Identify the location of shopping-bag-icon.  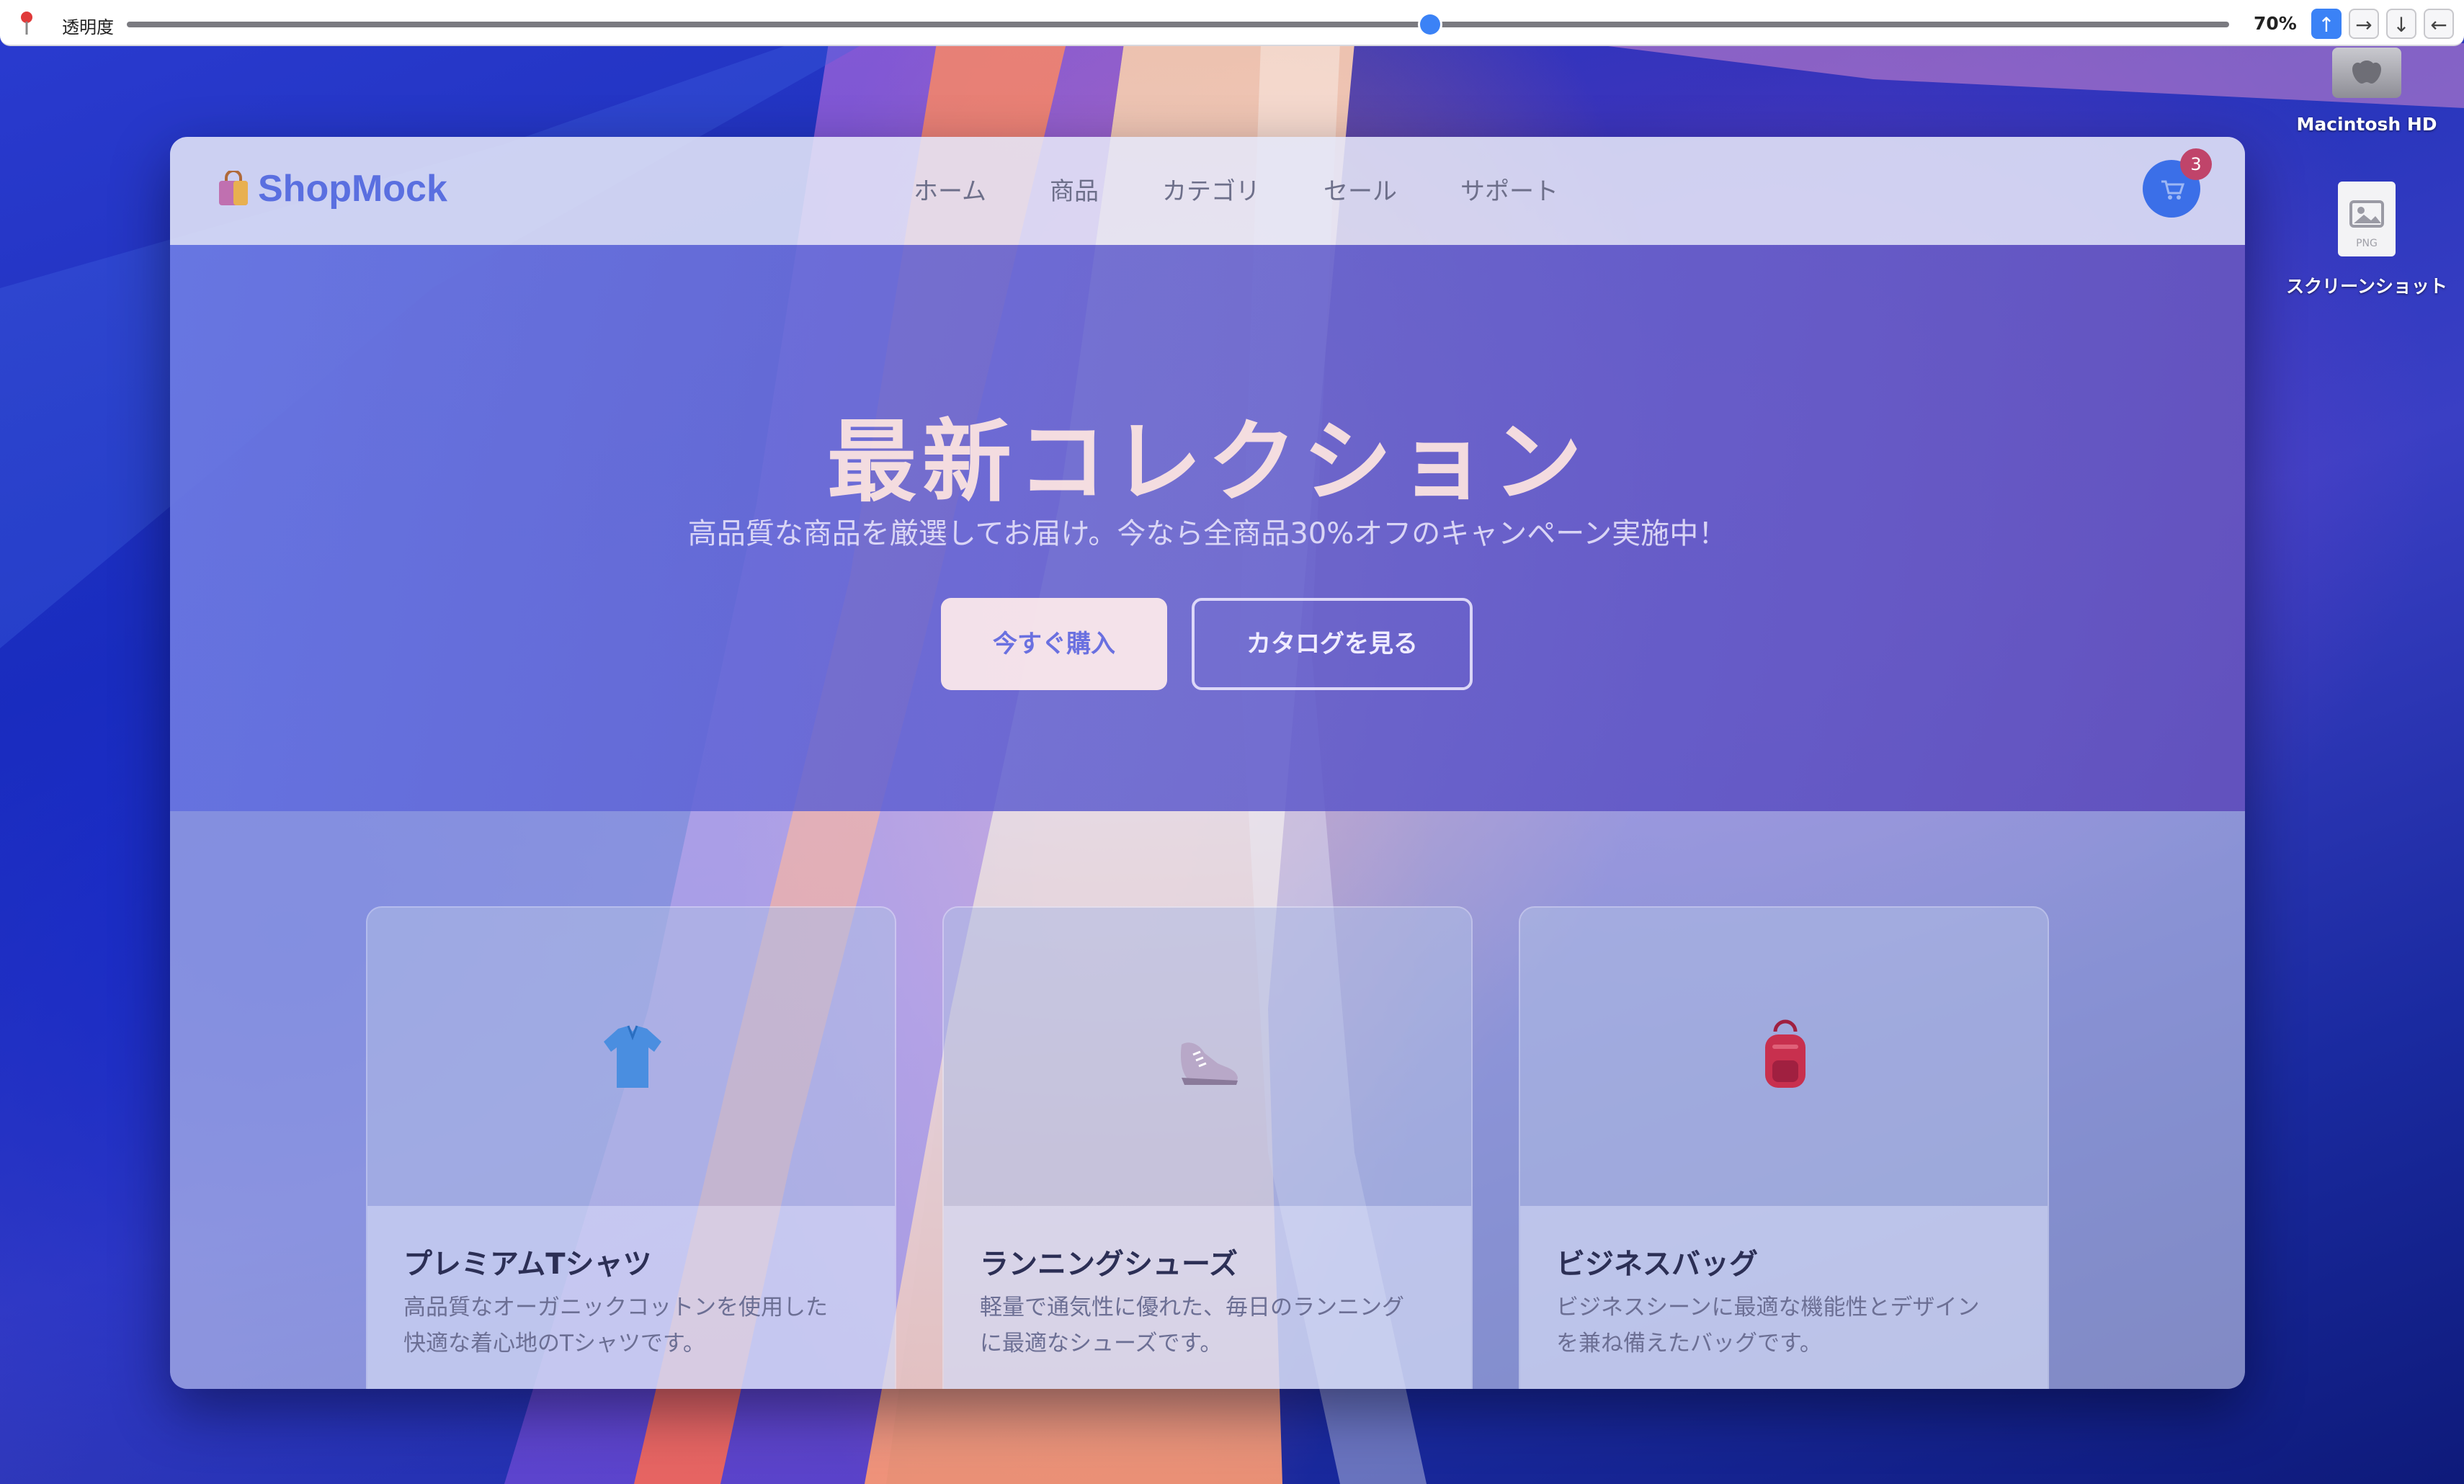
(233, 188).